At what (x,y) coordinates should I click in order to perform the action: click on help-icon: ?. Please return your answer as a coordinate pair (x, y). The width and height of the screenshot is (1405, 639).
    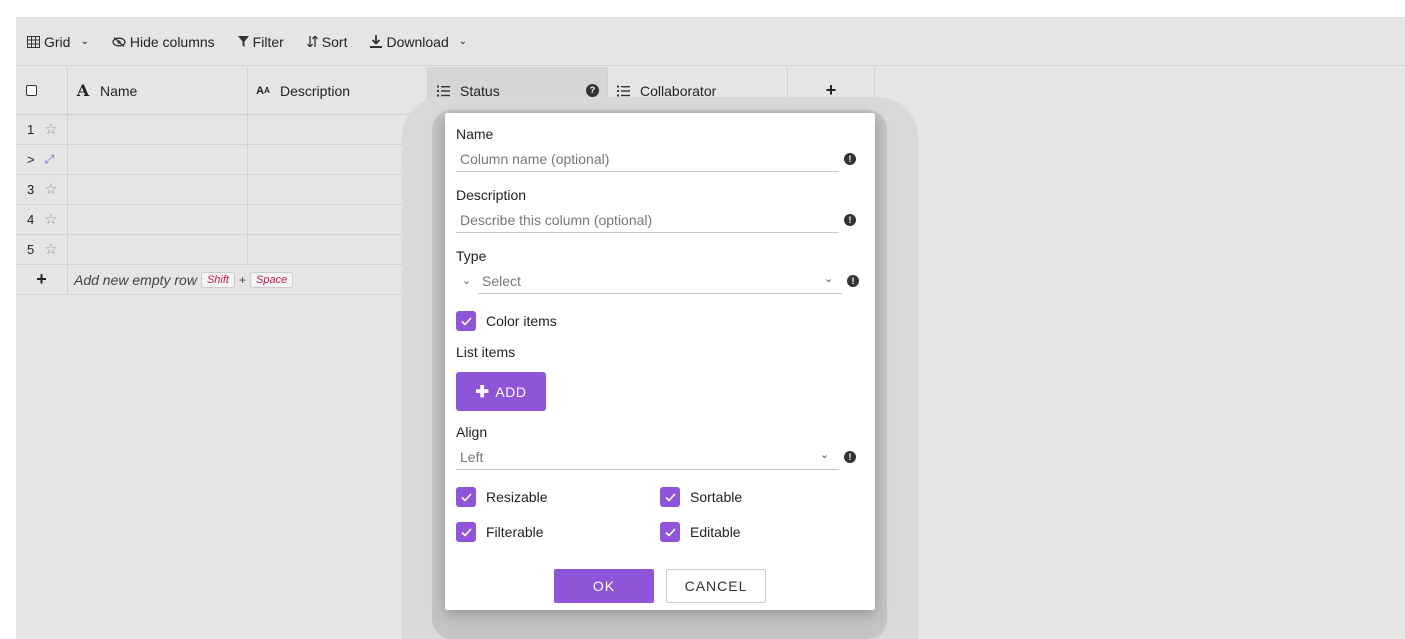
    Looking at the image, I should click on (592, 90).